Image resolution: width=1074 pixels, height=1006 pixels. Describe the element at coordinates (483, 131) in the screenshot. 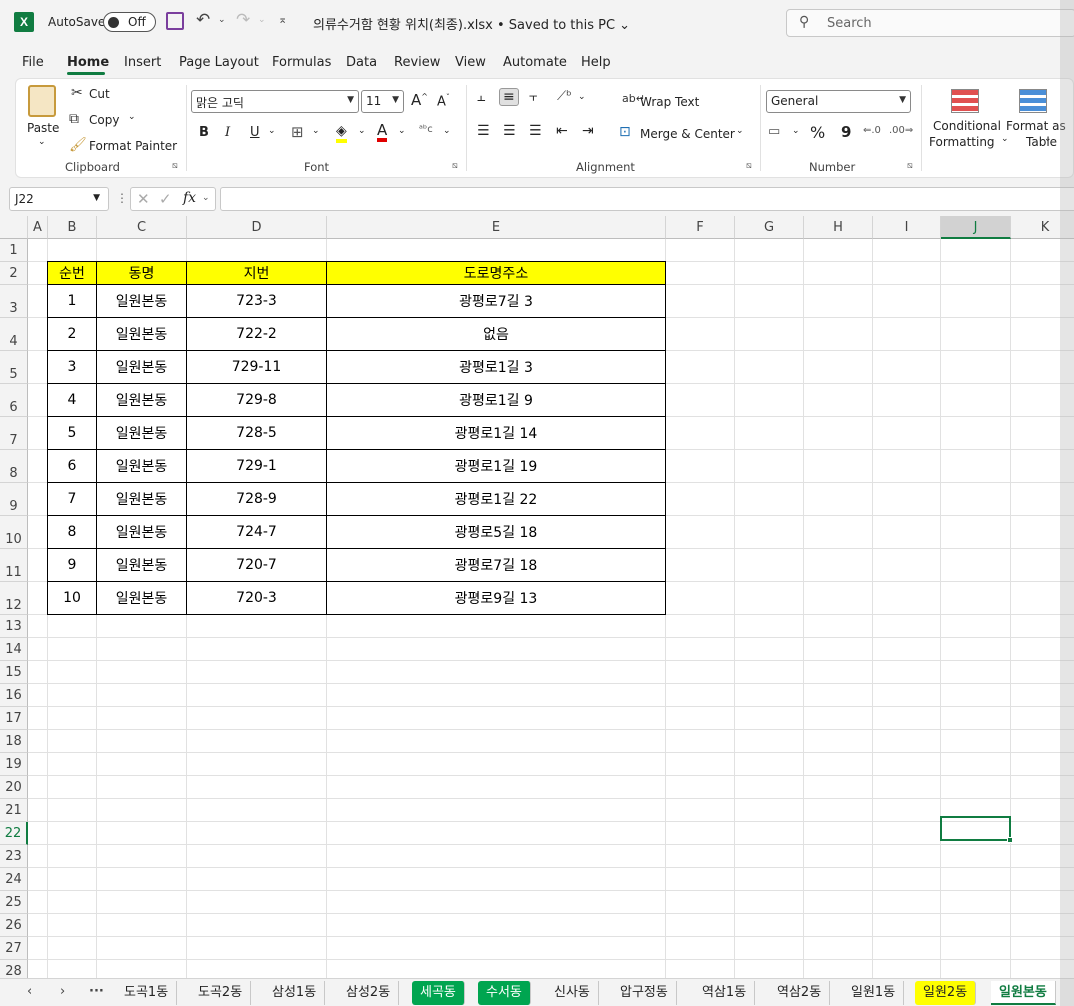

I see `align-left-icon: ☰` at that location.